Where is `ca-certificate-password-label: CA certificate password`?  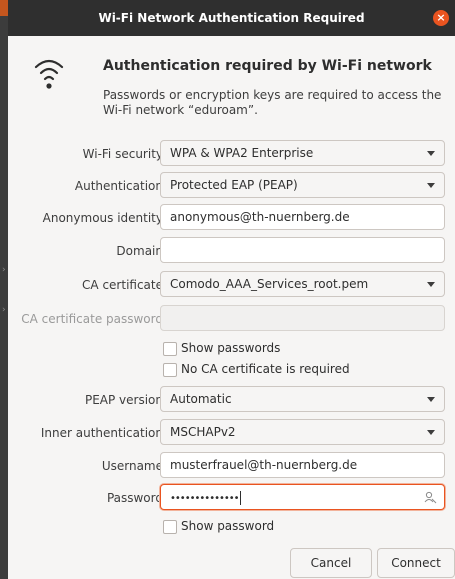 ca-certificate-password-label: CA certificate password is located at coordinates (92, 319).